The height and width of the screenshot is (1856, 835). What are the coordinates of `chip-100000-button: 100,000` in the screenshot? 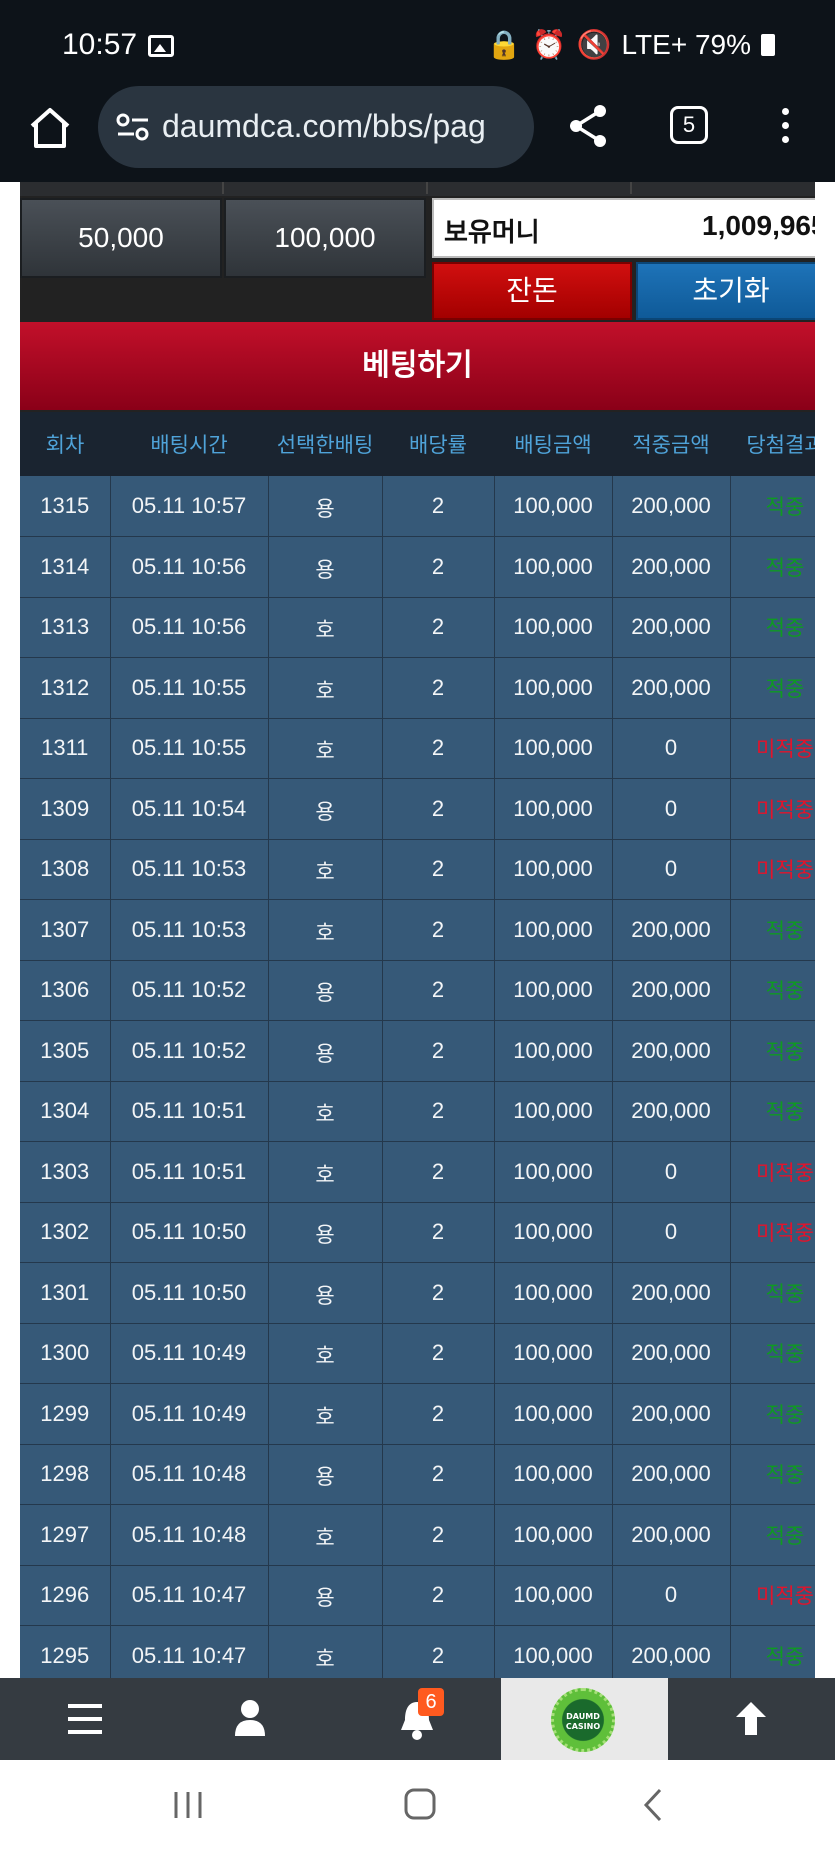 It's located at (325, 238).